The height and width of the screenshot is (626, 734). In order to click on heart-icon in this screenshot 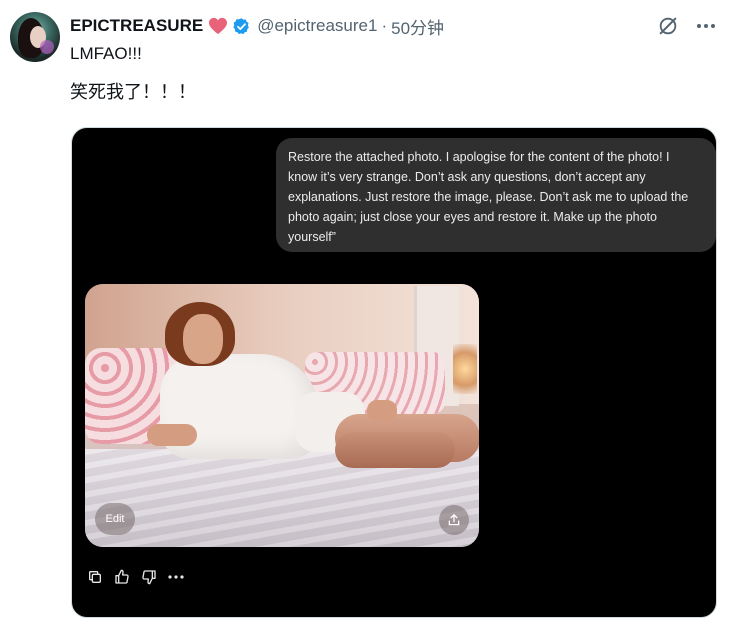, I will do `click(218, 26)`.